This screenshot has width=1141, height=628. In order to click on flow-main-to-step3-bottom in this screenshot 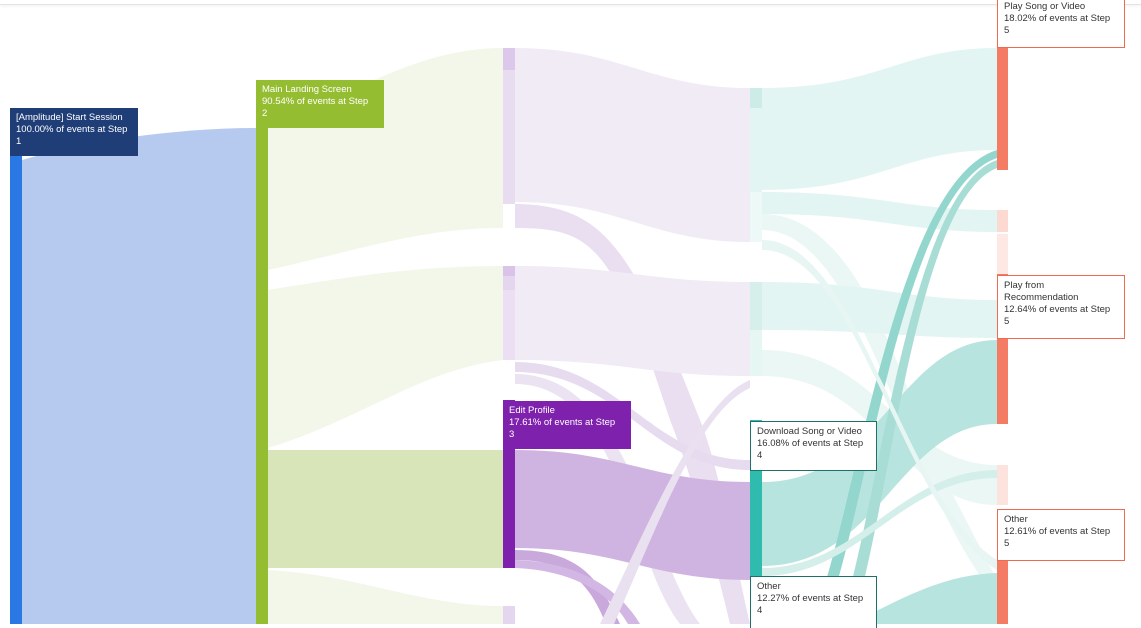, I will do `click(385, 597)`.